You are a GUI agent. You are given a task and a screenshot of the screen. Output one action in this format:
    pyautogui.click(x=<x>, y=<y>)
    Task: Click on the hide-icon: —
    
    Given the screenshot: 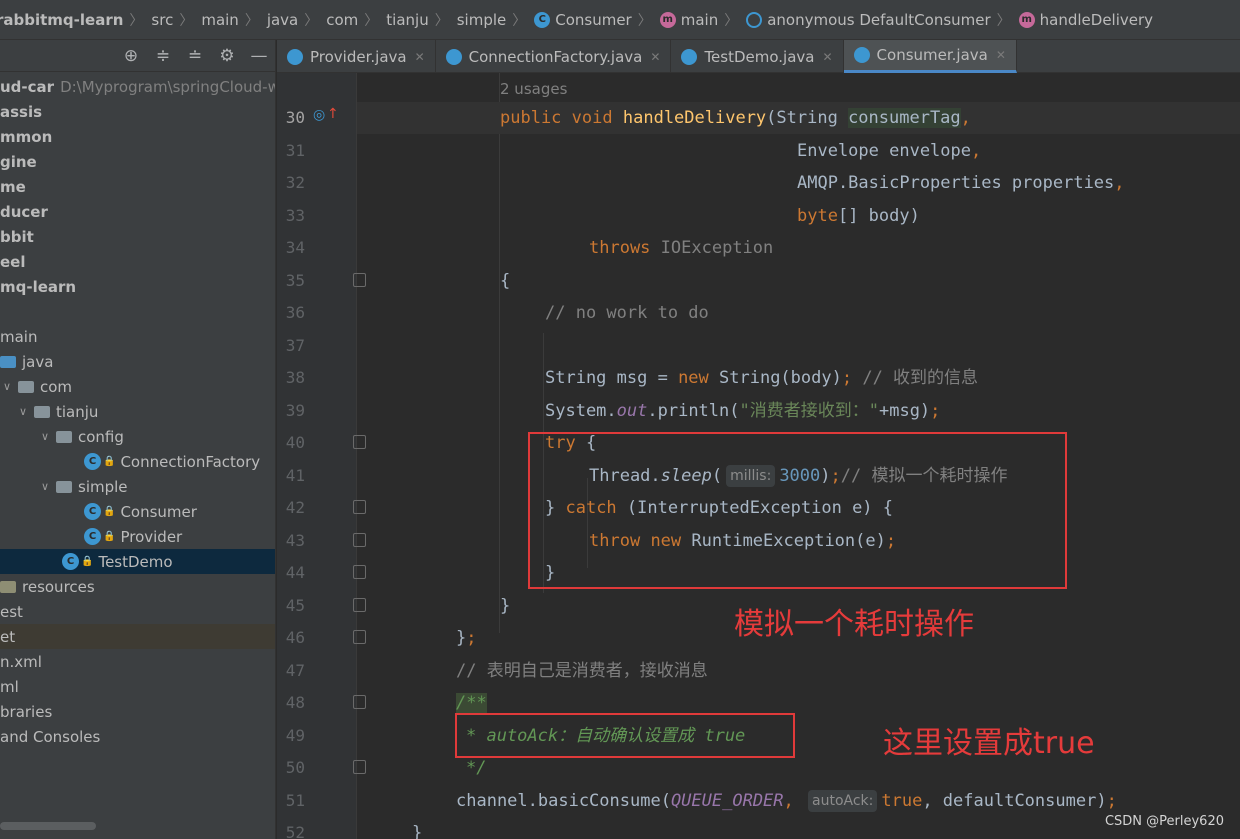 What is the action you would take?
    pyautogui.click(x=259, y=56)
    